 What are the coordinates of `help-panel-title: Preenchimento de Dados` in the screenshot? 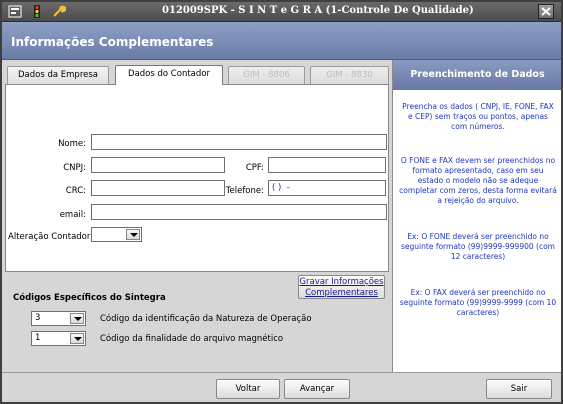 It's located at (477, 75).